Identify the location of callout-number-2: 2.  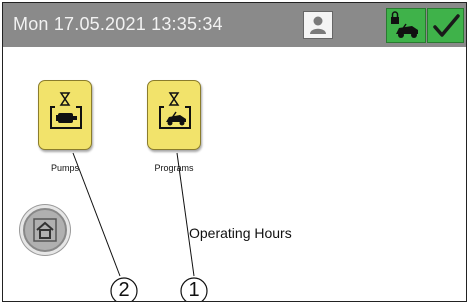
(124, 290).